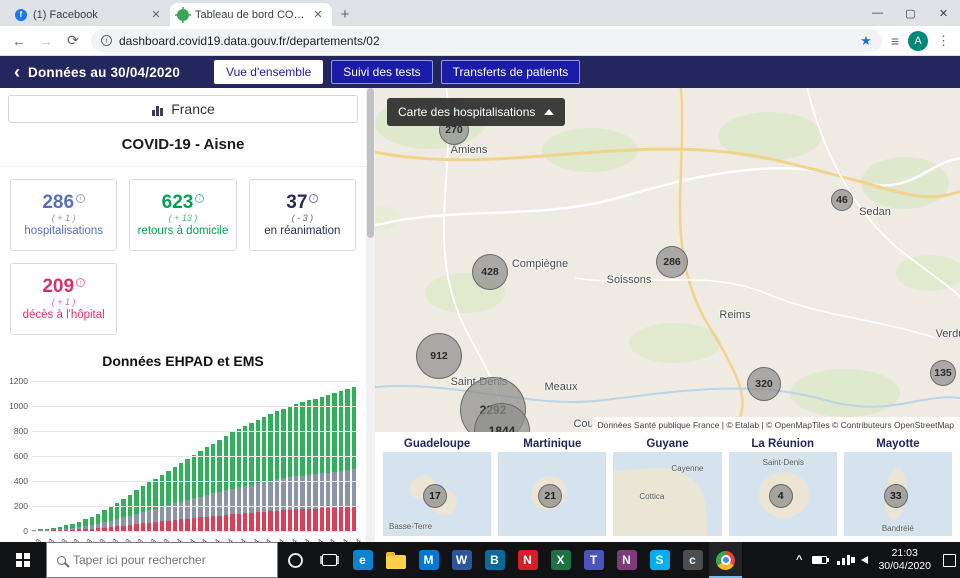  Describe the element at coordinates (895, 496) in the screenshot. I see `hospitalisations-bubble: 33` at that location.